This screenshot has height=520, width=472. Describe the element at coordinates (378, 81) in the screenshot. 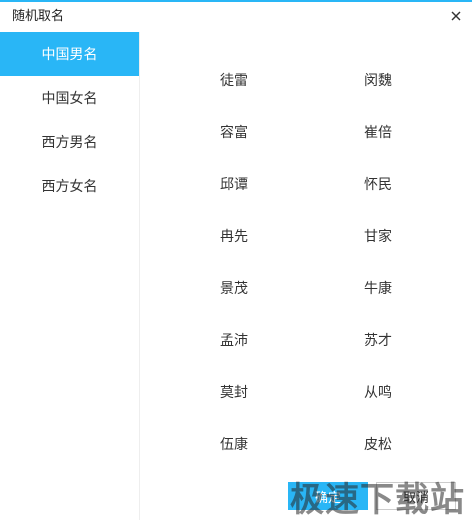

I see `name-item: 闵魏` at that location.